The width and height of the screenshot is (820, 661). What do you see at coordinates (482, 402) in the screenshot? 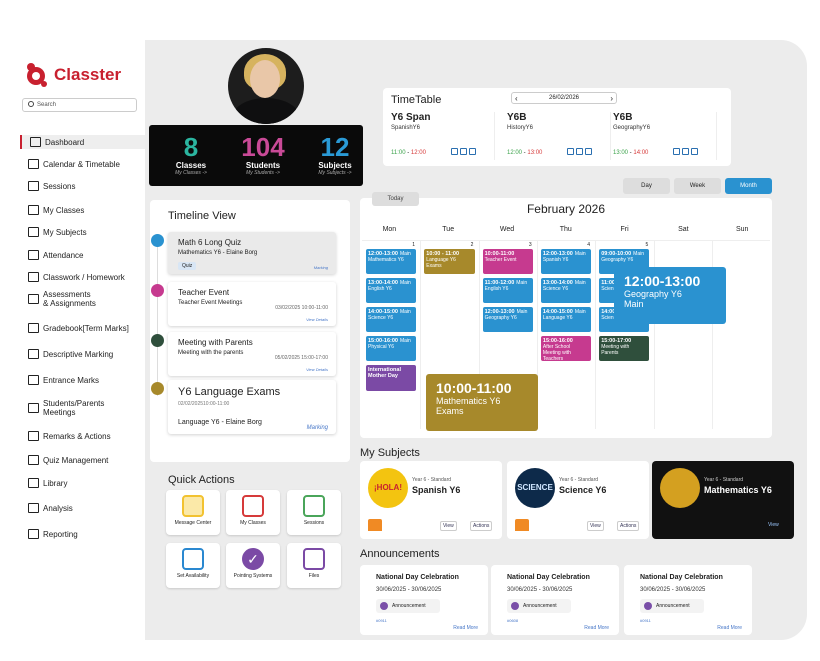
I see `event-popup: 10:00-11:00 Mathematics Y6 Exams` at bounding box center [482, 402].